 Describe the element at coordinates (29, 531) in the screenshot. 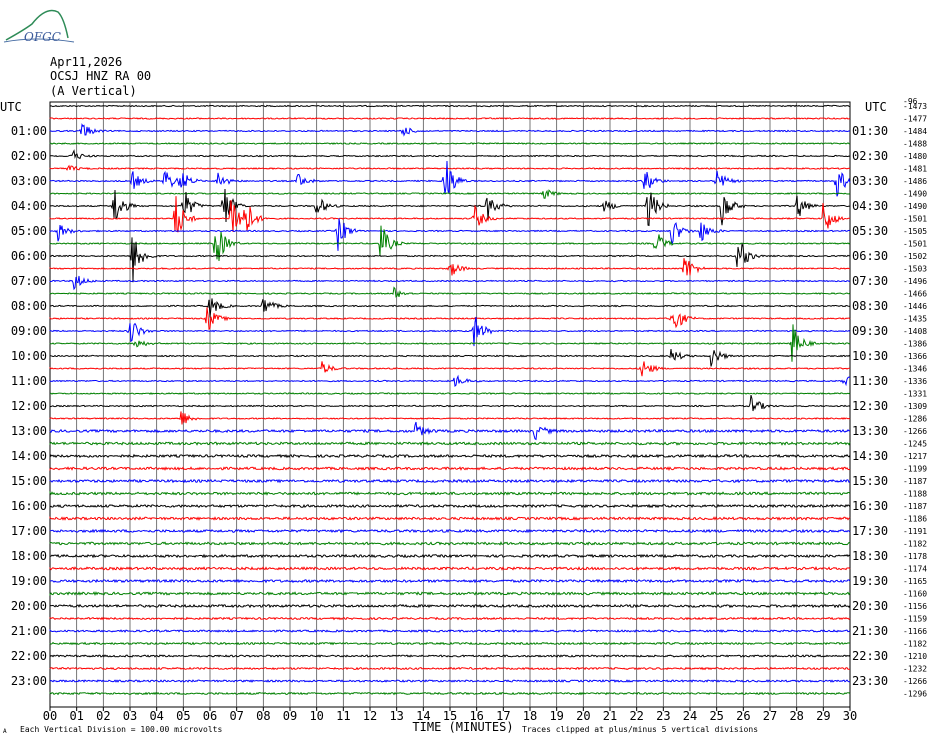

I see `hour-label-left: 17:00` at that location.